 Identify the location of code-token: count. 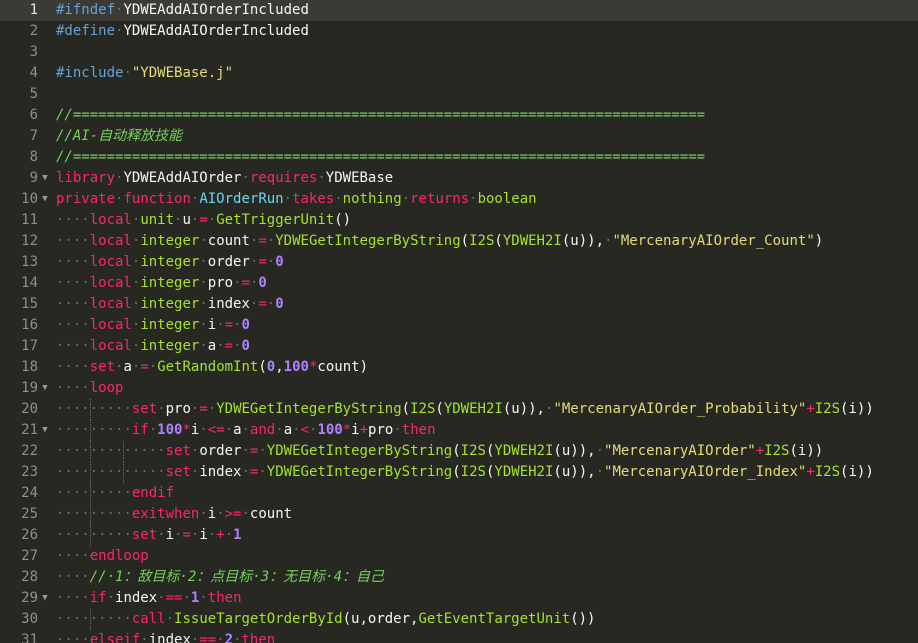
(228, 241).